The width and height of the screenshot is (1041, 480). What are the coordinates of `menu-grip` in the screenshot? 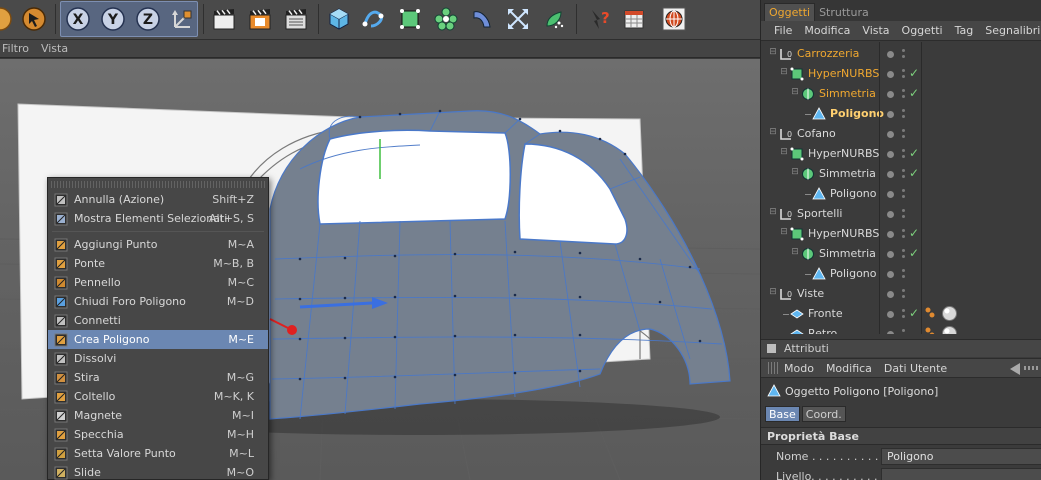 It's located at (158, 184).